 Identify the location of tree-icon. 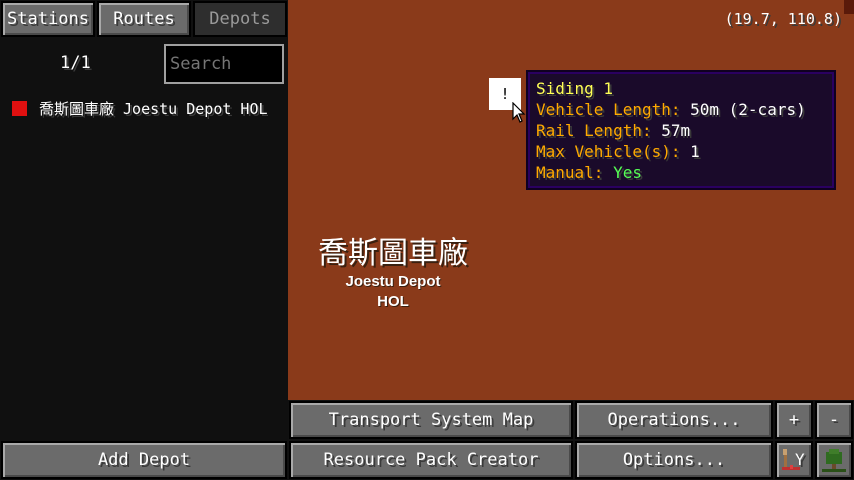
(834, 460).